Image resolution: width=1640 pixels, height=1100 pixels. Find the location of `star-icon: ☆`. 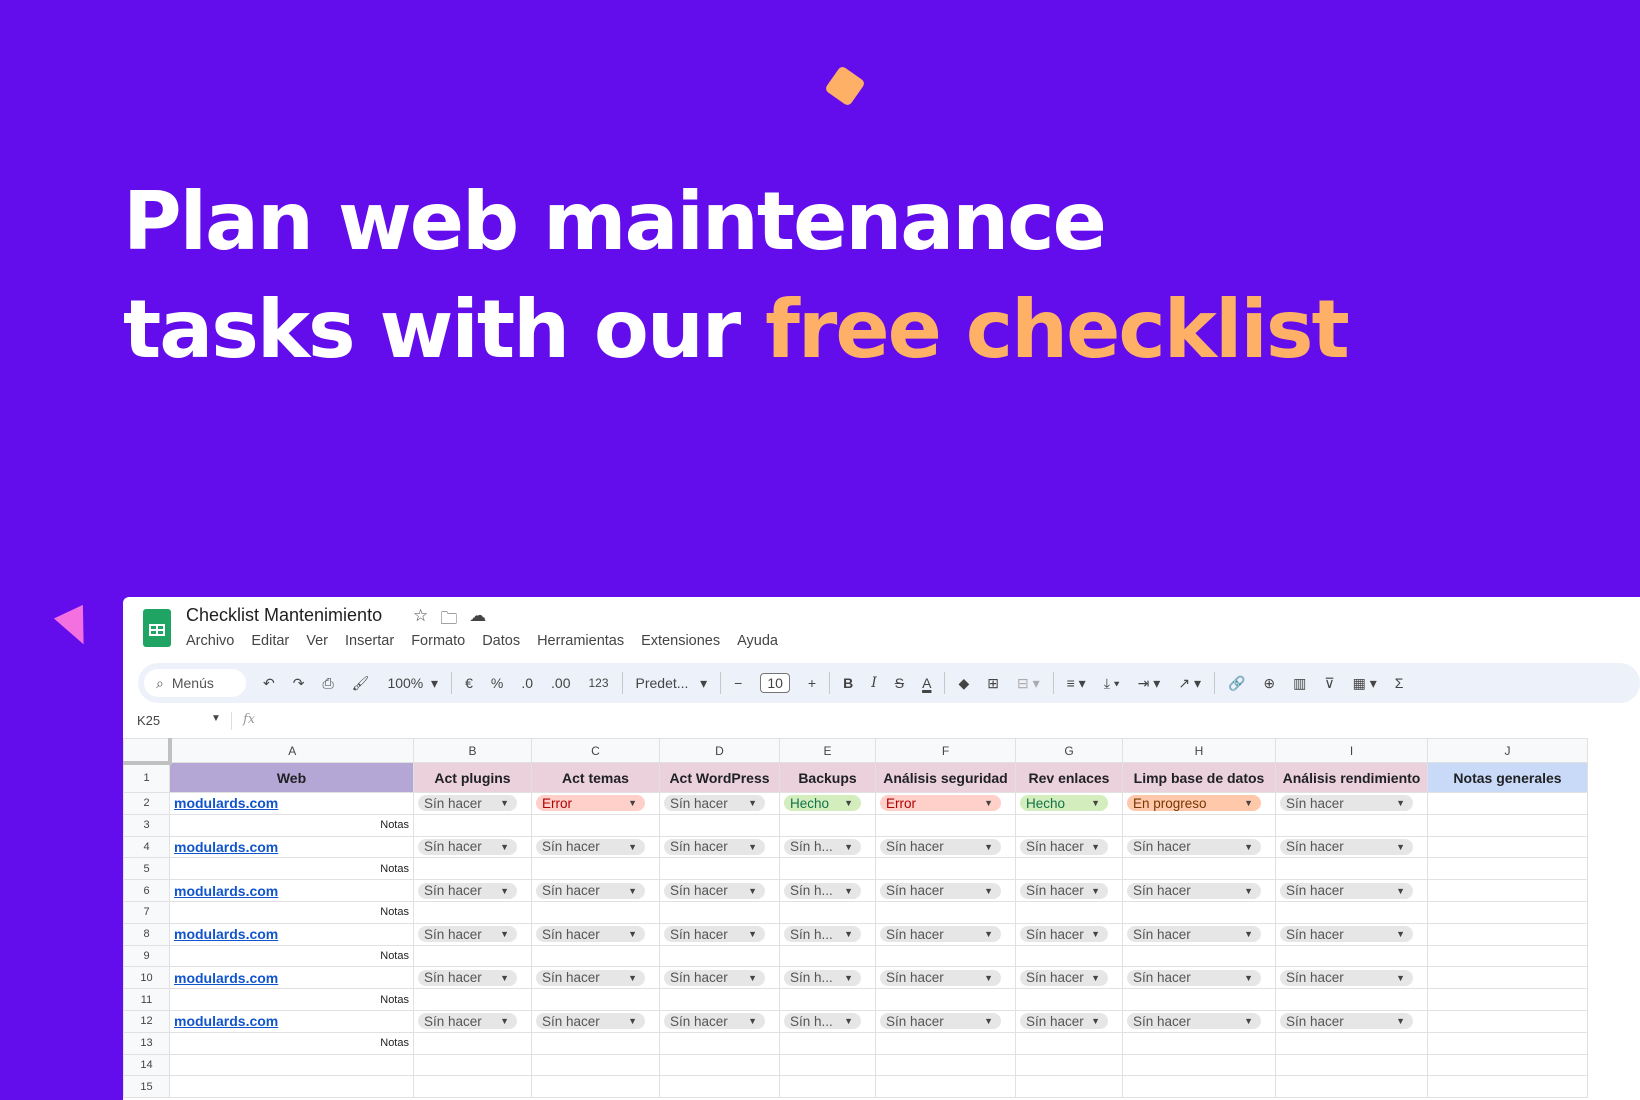

star-icon: ☆ is located at coordinates (420, 620).